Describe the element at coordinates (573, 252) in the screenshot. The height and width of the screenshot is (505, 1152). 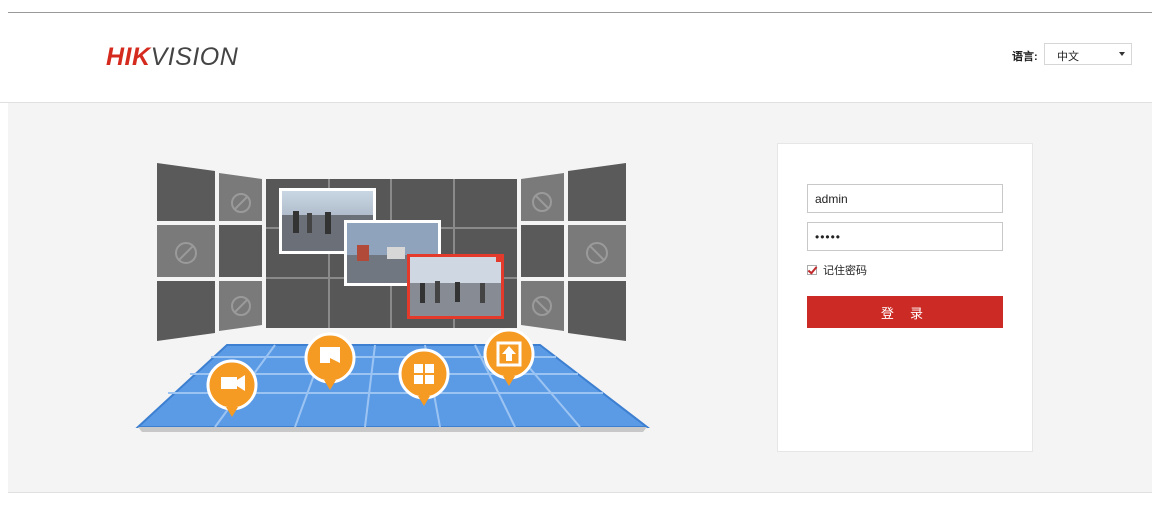
I see `right-wall` at that location.